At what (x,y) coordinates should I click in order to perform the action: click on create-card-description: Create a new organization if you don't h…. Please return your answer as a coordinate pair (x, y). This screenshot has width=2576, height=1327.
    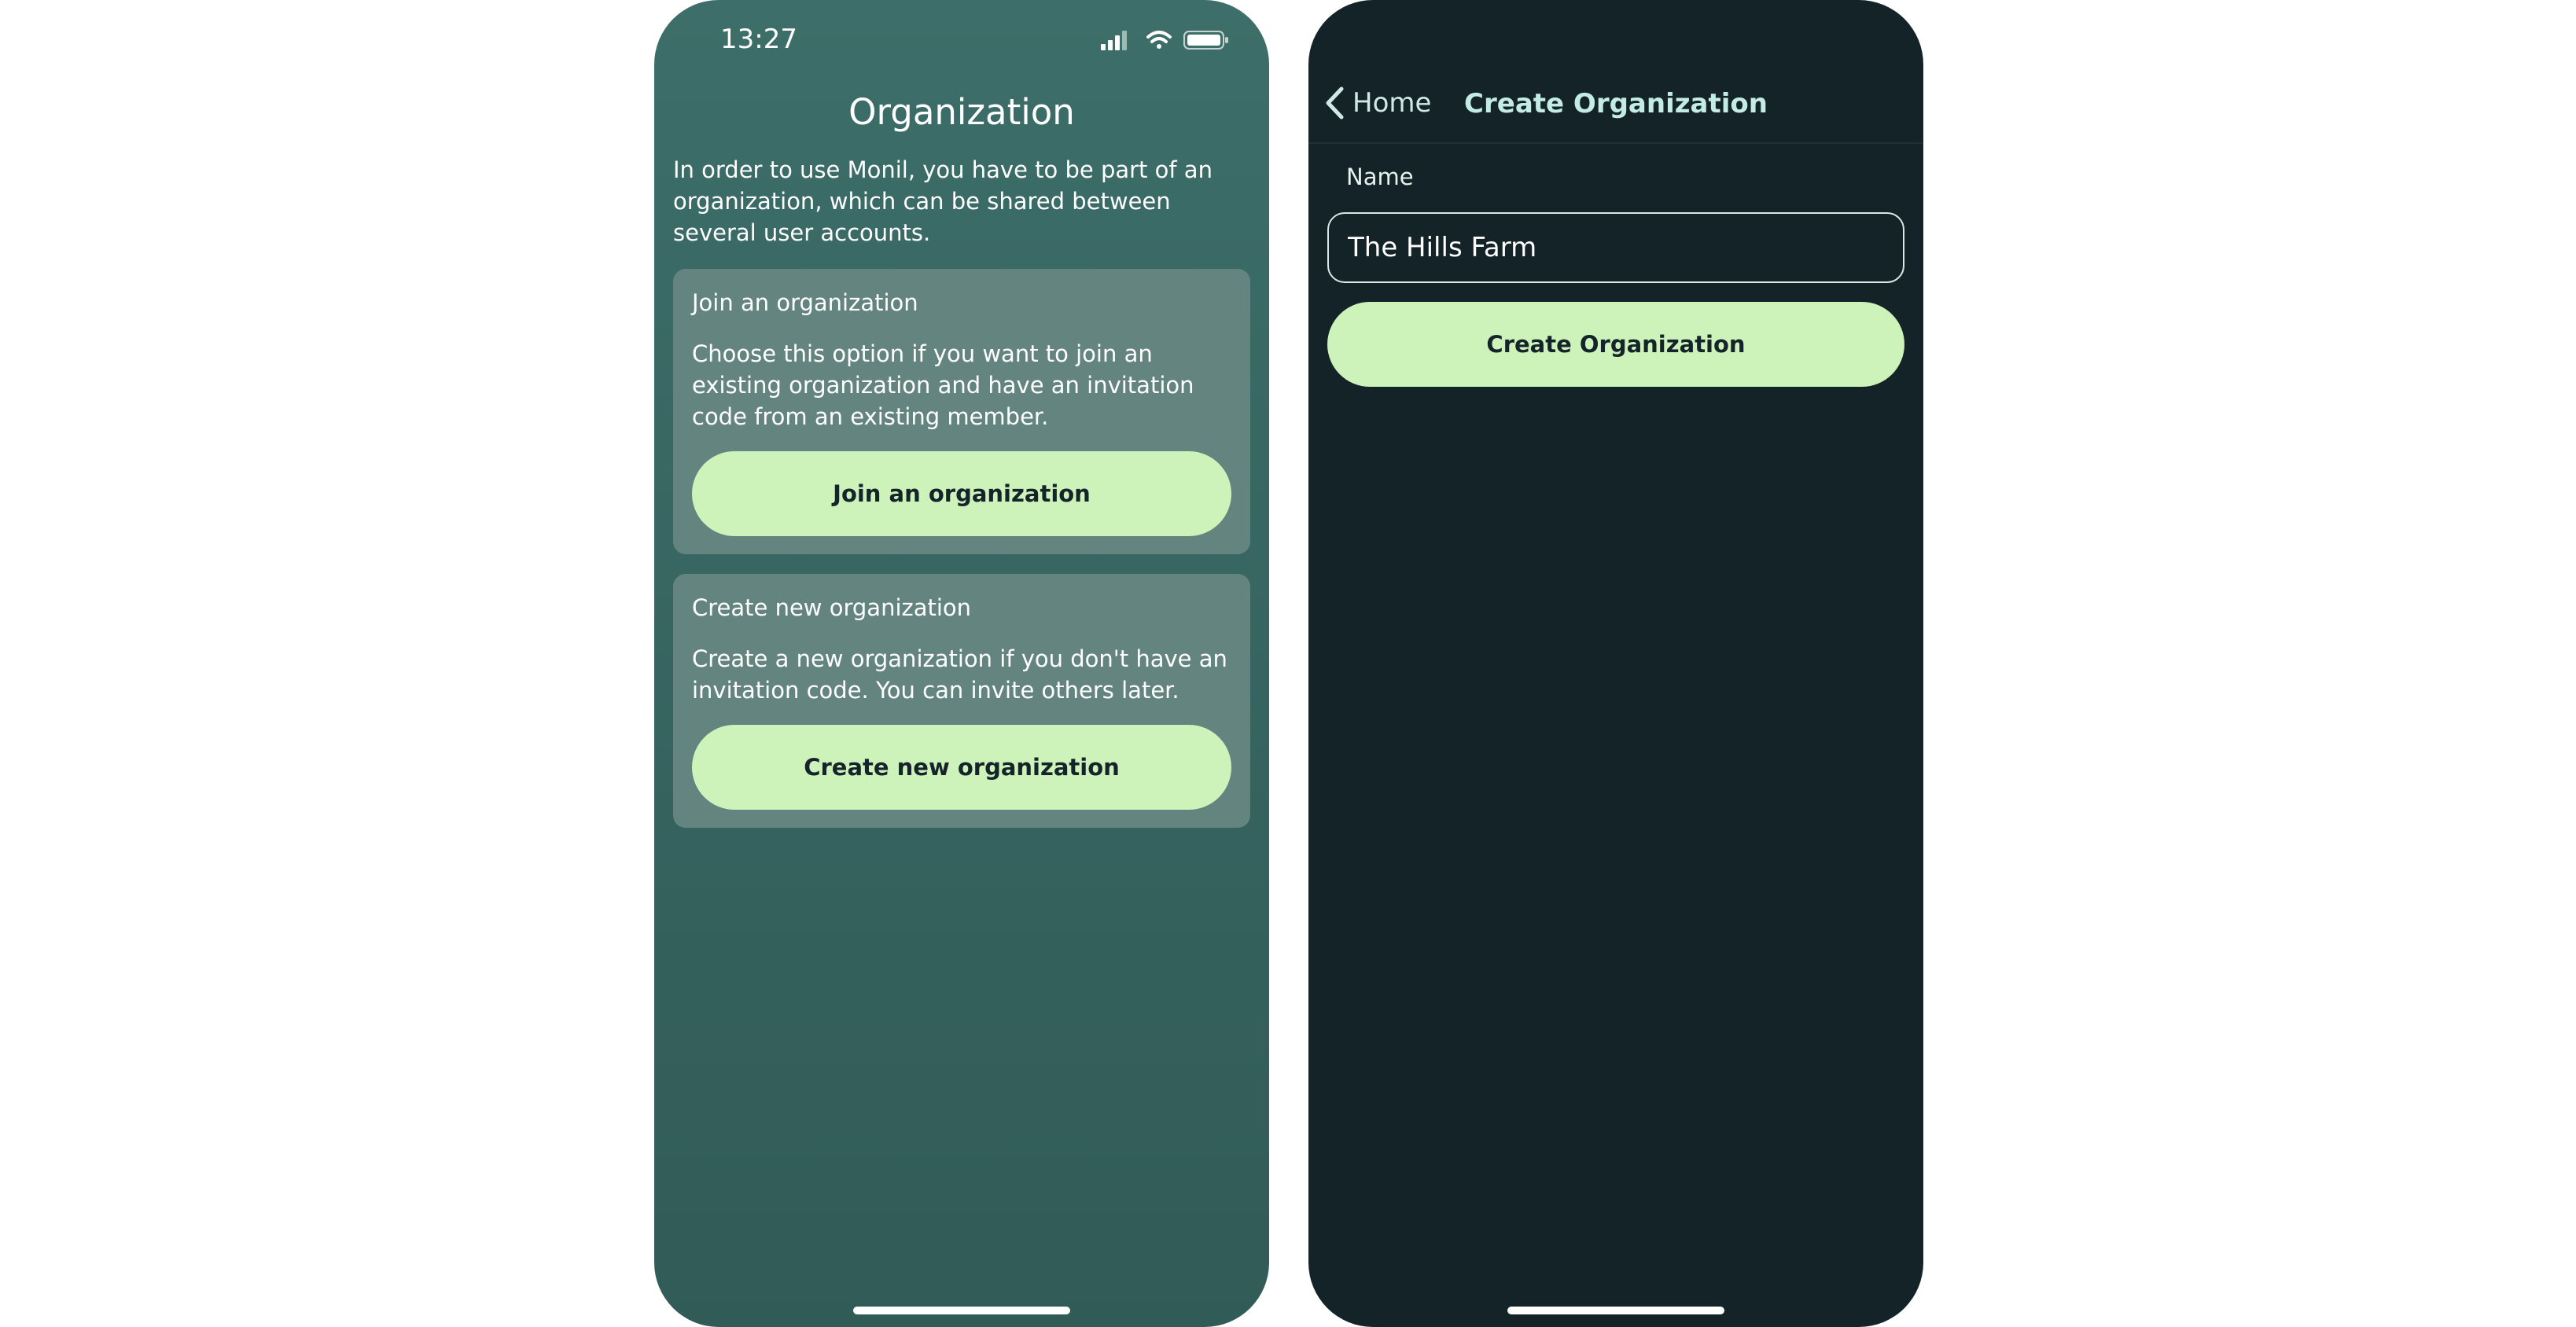
    Looking at the image, I should click on (959, 674).